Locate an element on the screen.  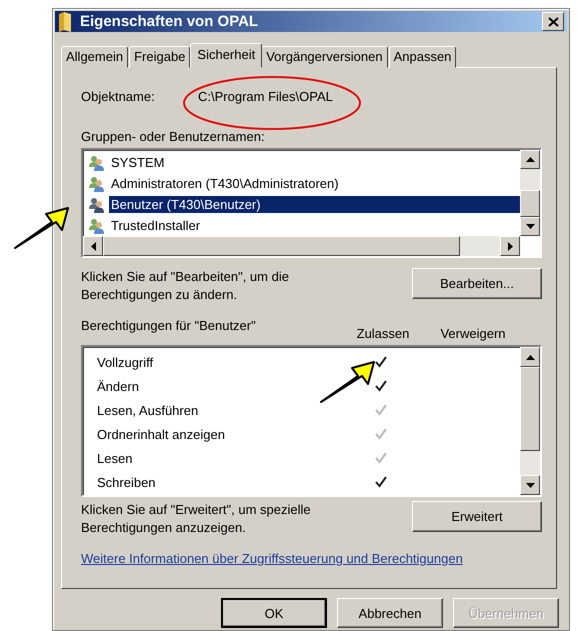
permission-name: Lesen, Ausführen is located at coordinates (148, 410).